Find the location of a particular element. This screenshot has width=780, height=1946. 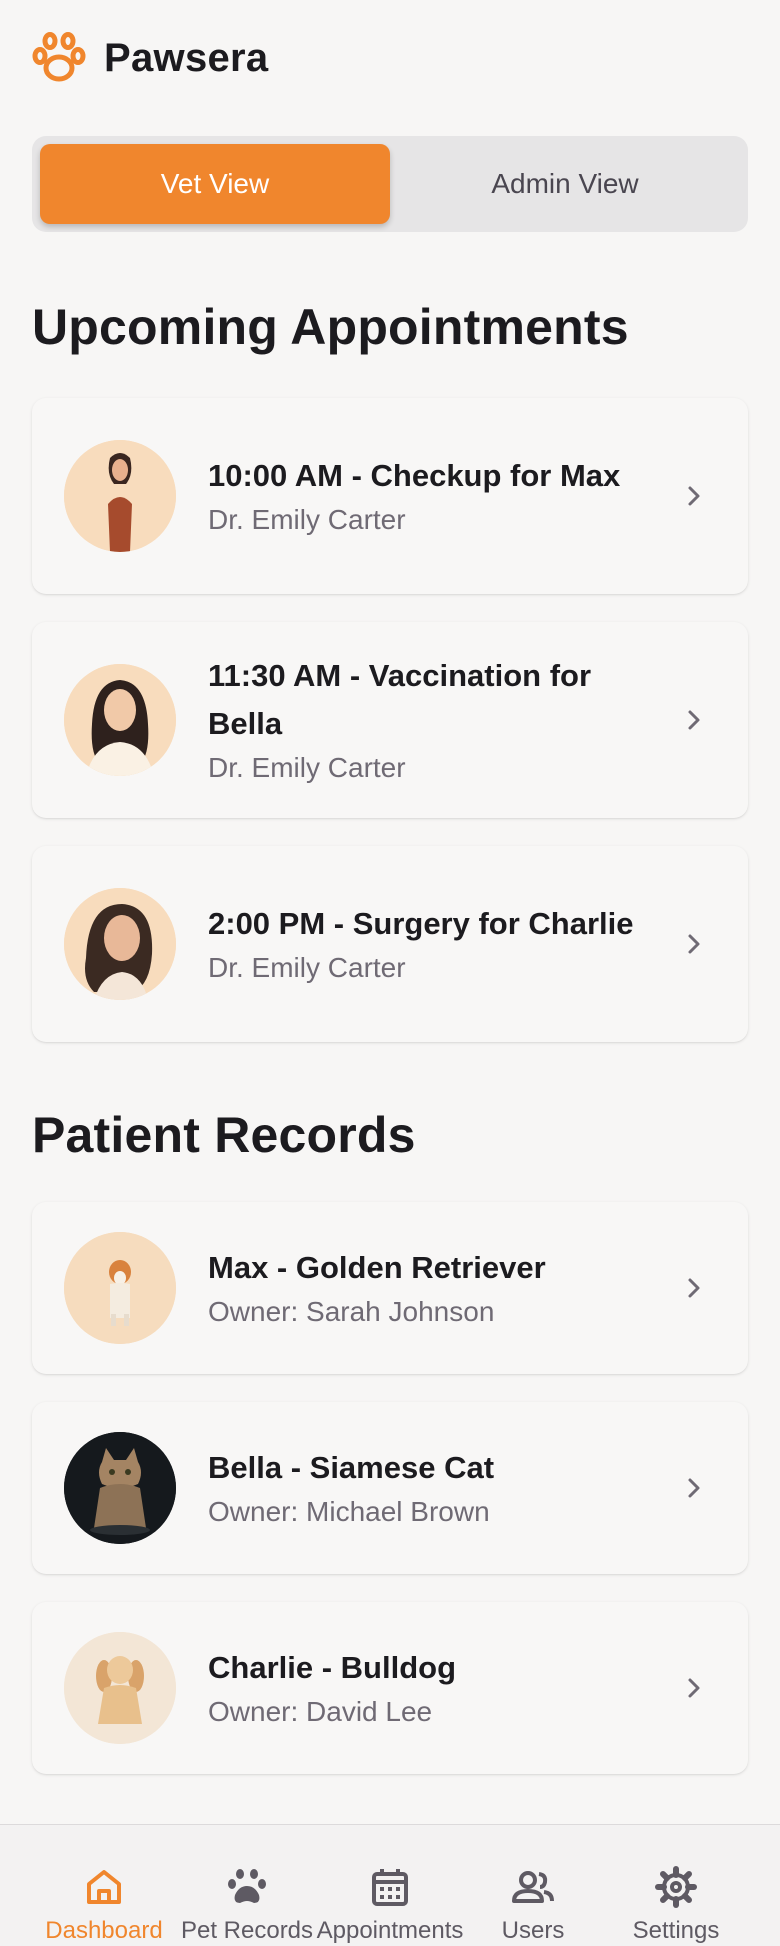

home-icon is located at coordinates (104, 1887).